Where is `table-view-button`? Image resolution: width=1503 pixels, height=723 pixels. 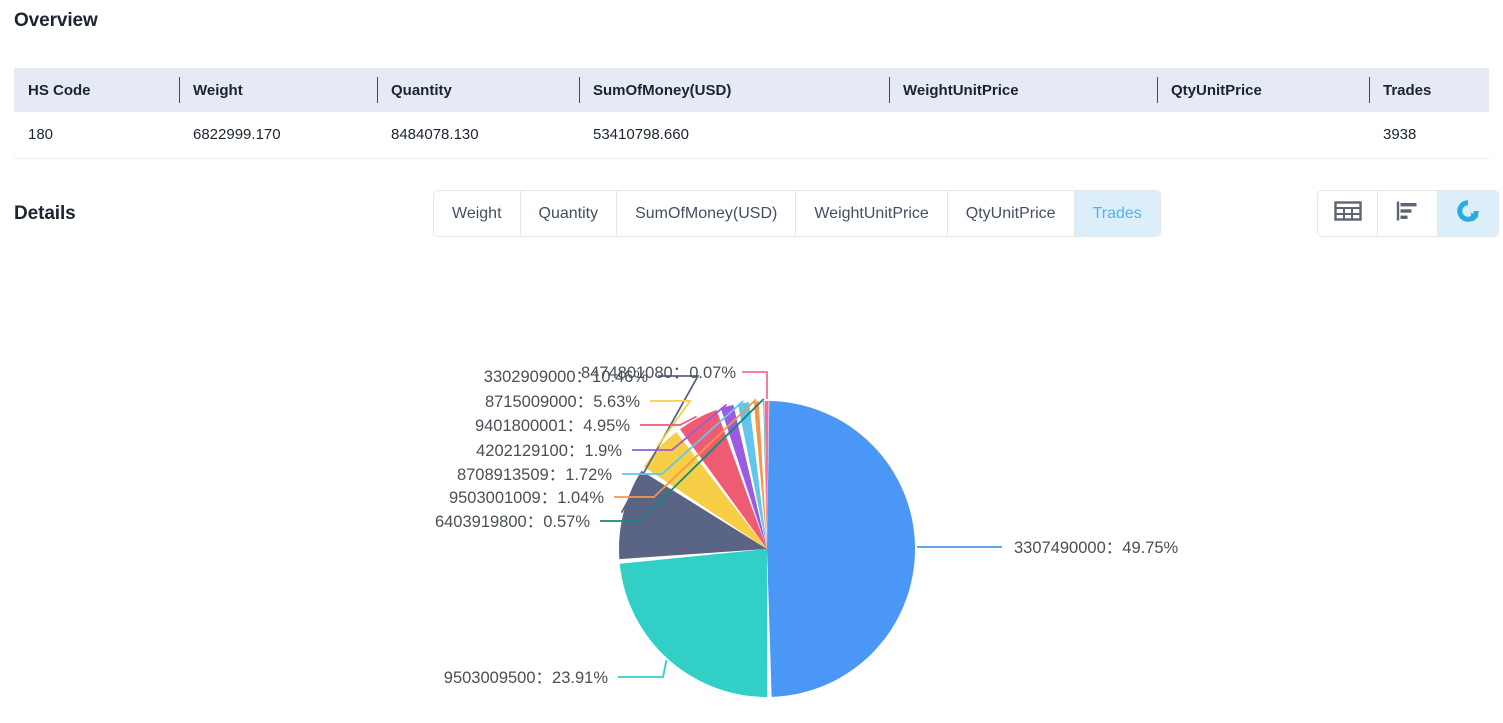 table-view-button is located at coordinates (1348, 213).